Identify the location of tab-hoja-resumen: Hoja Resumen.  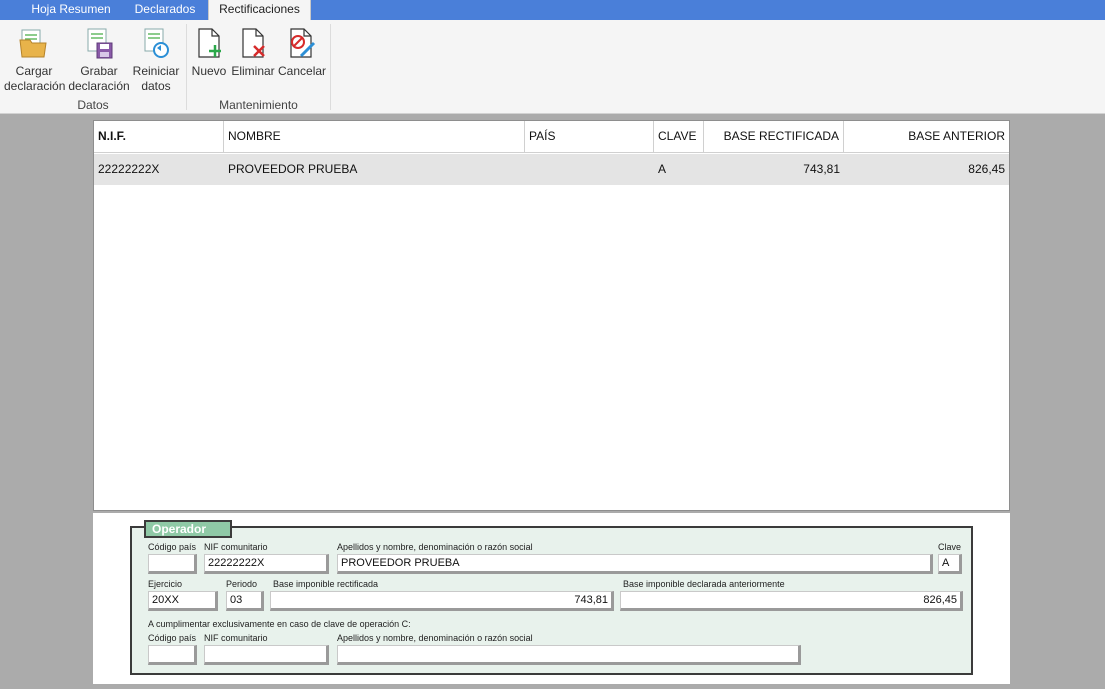
(71, 10).